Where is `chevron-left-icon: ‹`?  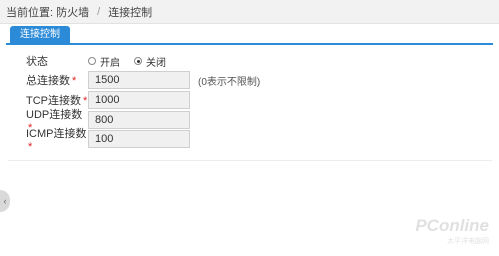
chevron-left-icon: ‹ is located at coordinates (5, 201).